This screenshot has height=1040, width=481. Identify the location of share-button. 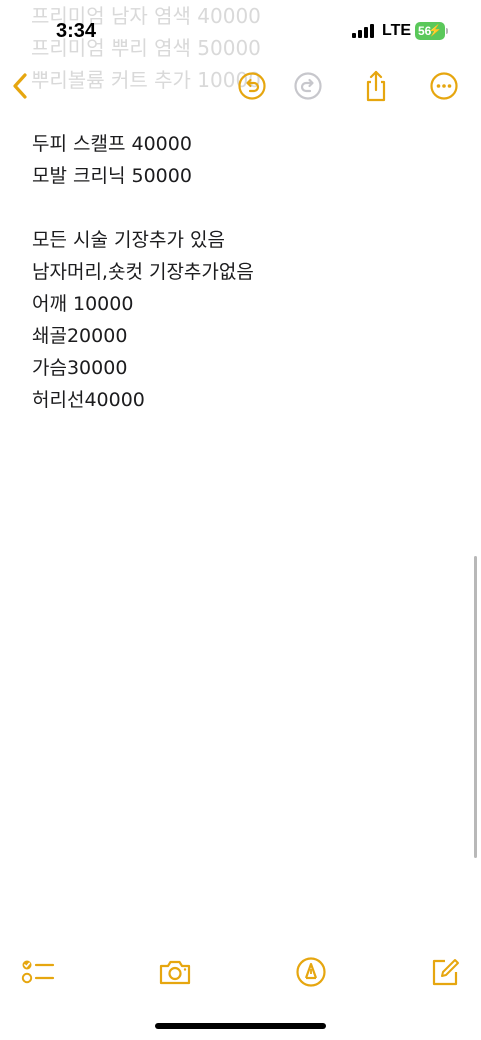
(376, 86).